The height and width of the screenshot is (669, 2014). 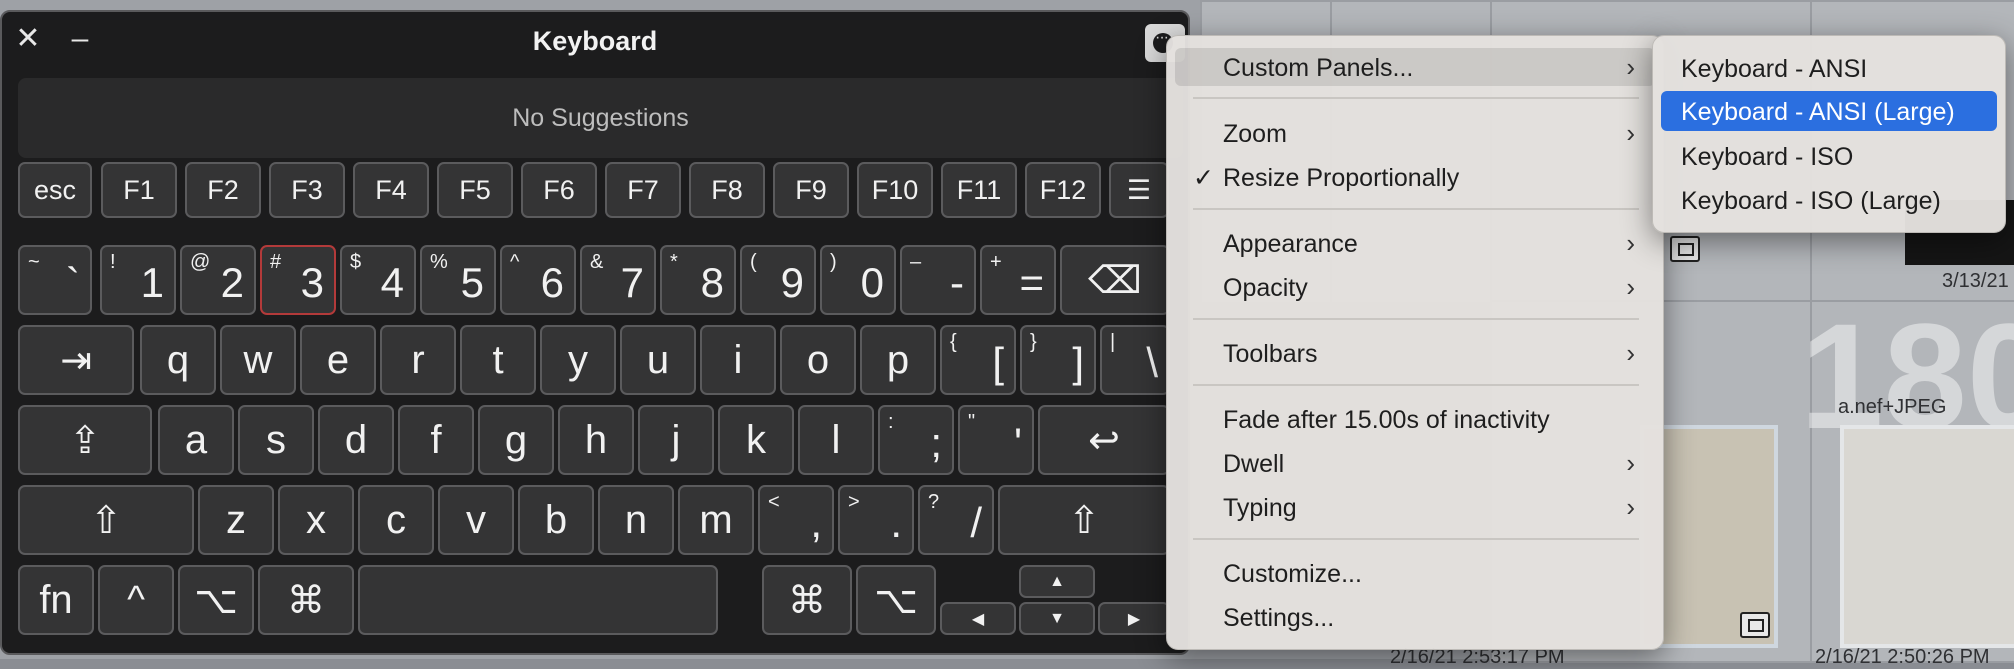 What do you see at coordinates (1058, 360) in the screenshot?
I see `key-right-bracket: }]` at bounding box center [1058, 360].